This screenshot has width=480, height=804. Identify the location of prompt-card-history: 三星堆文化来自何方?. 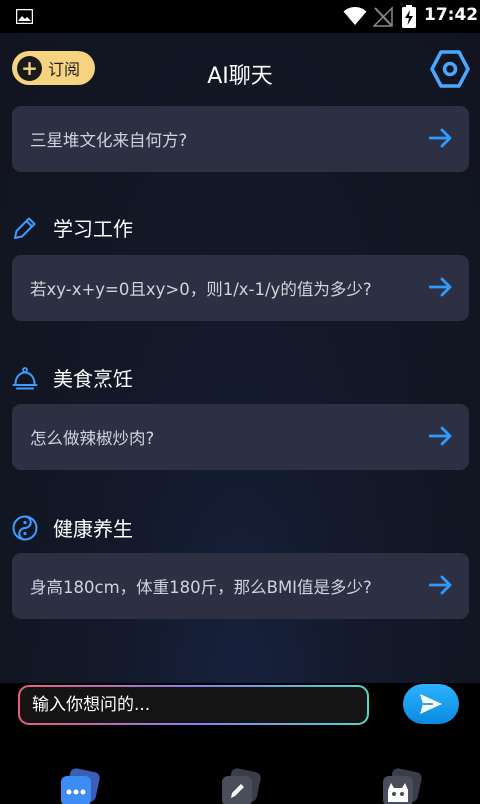
(240, 139).